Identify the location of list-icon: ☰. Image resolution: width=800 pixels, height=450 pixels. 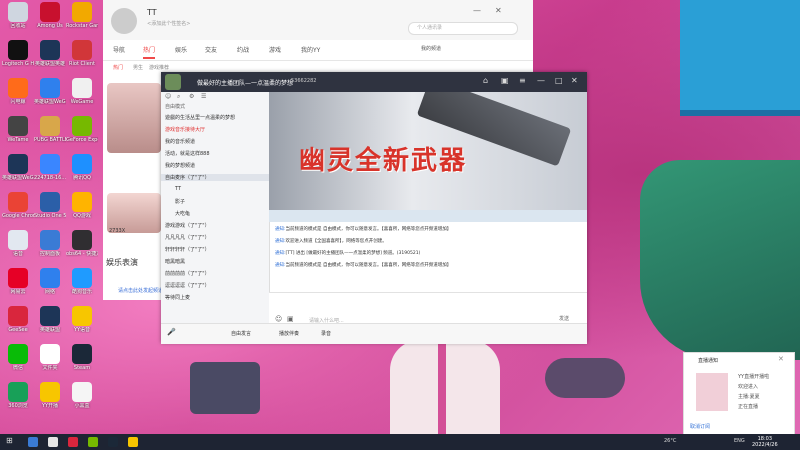
(203, 96).